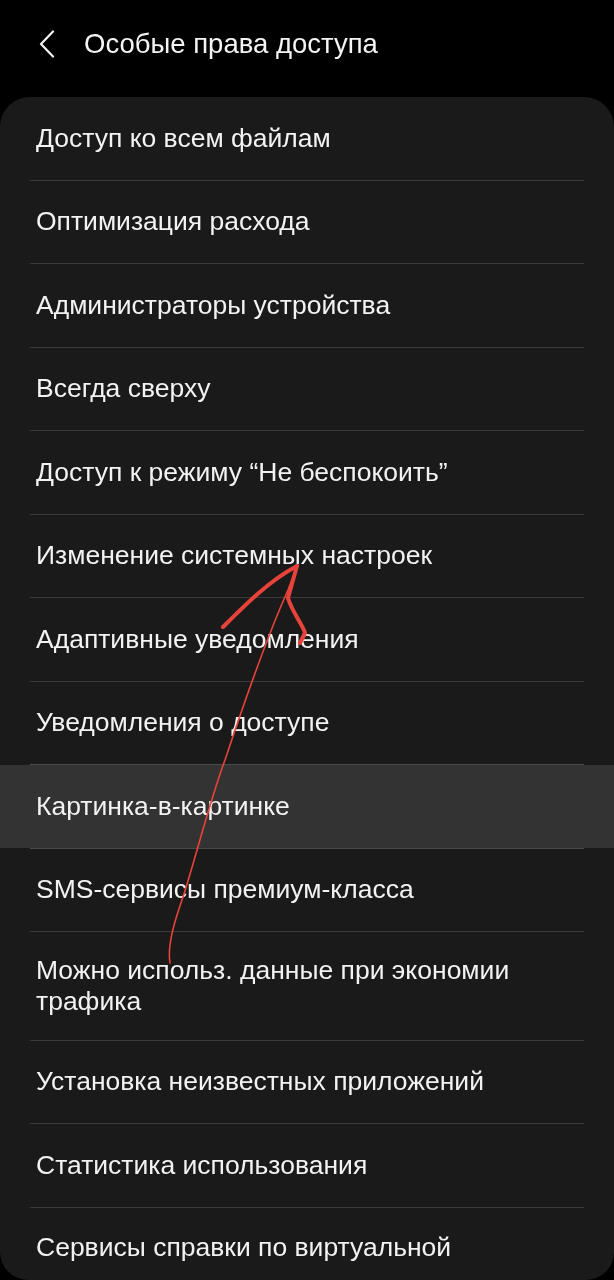  What do you see at coordinates (307, 472) in the screenshot?
I see `settings-list-item: Доступ к режиму “Не беспокоить”` at bounding box center [307, 472].